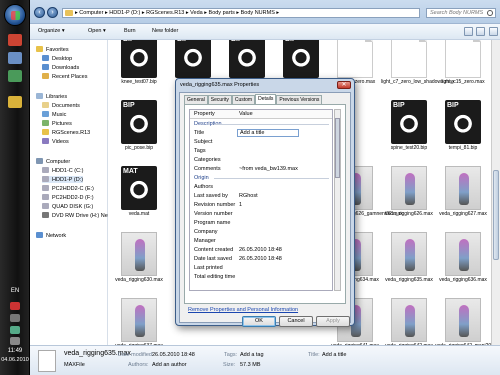 The width and height of the screenshot is (500, 375). What do you see at coordinates (337, 200) in the screenshot?
I see `property-list-scrollbar` at bounding box center [337, 200].